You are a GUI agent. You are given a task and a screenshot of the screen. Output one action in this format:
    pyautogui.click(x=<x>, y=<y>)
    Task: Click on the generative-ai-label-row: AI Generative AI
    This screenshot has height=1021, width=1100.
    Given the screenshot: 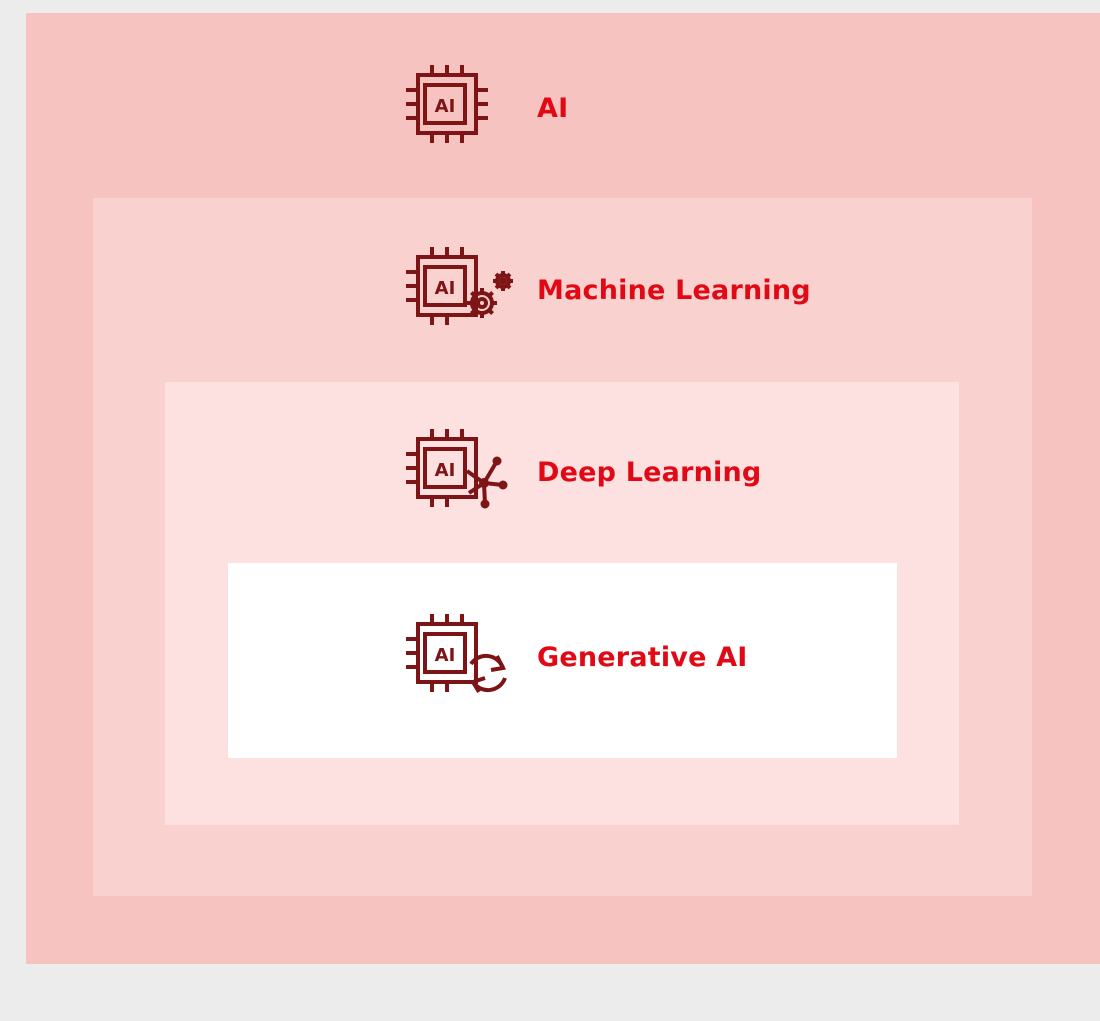 What is the action you would take?
    pyautogui.click(x=575, y=657)
    